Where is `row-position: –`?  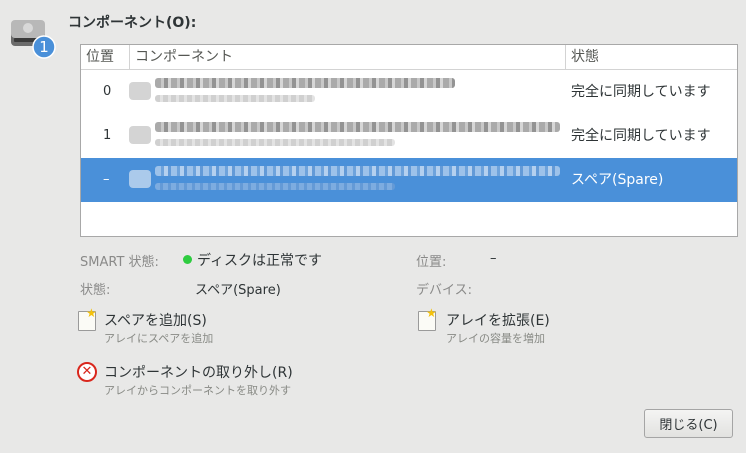
row-position: – is located at coordinates (106, 179).